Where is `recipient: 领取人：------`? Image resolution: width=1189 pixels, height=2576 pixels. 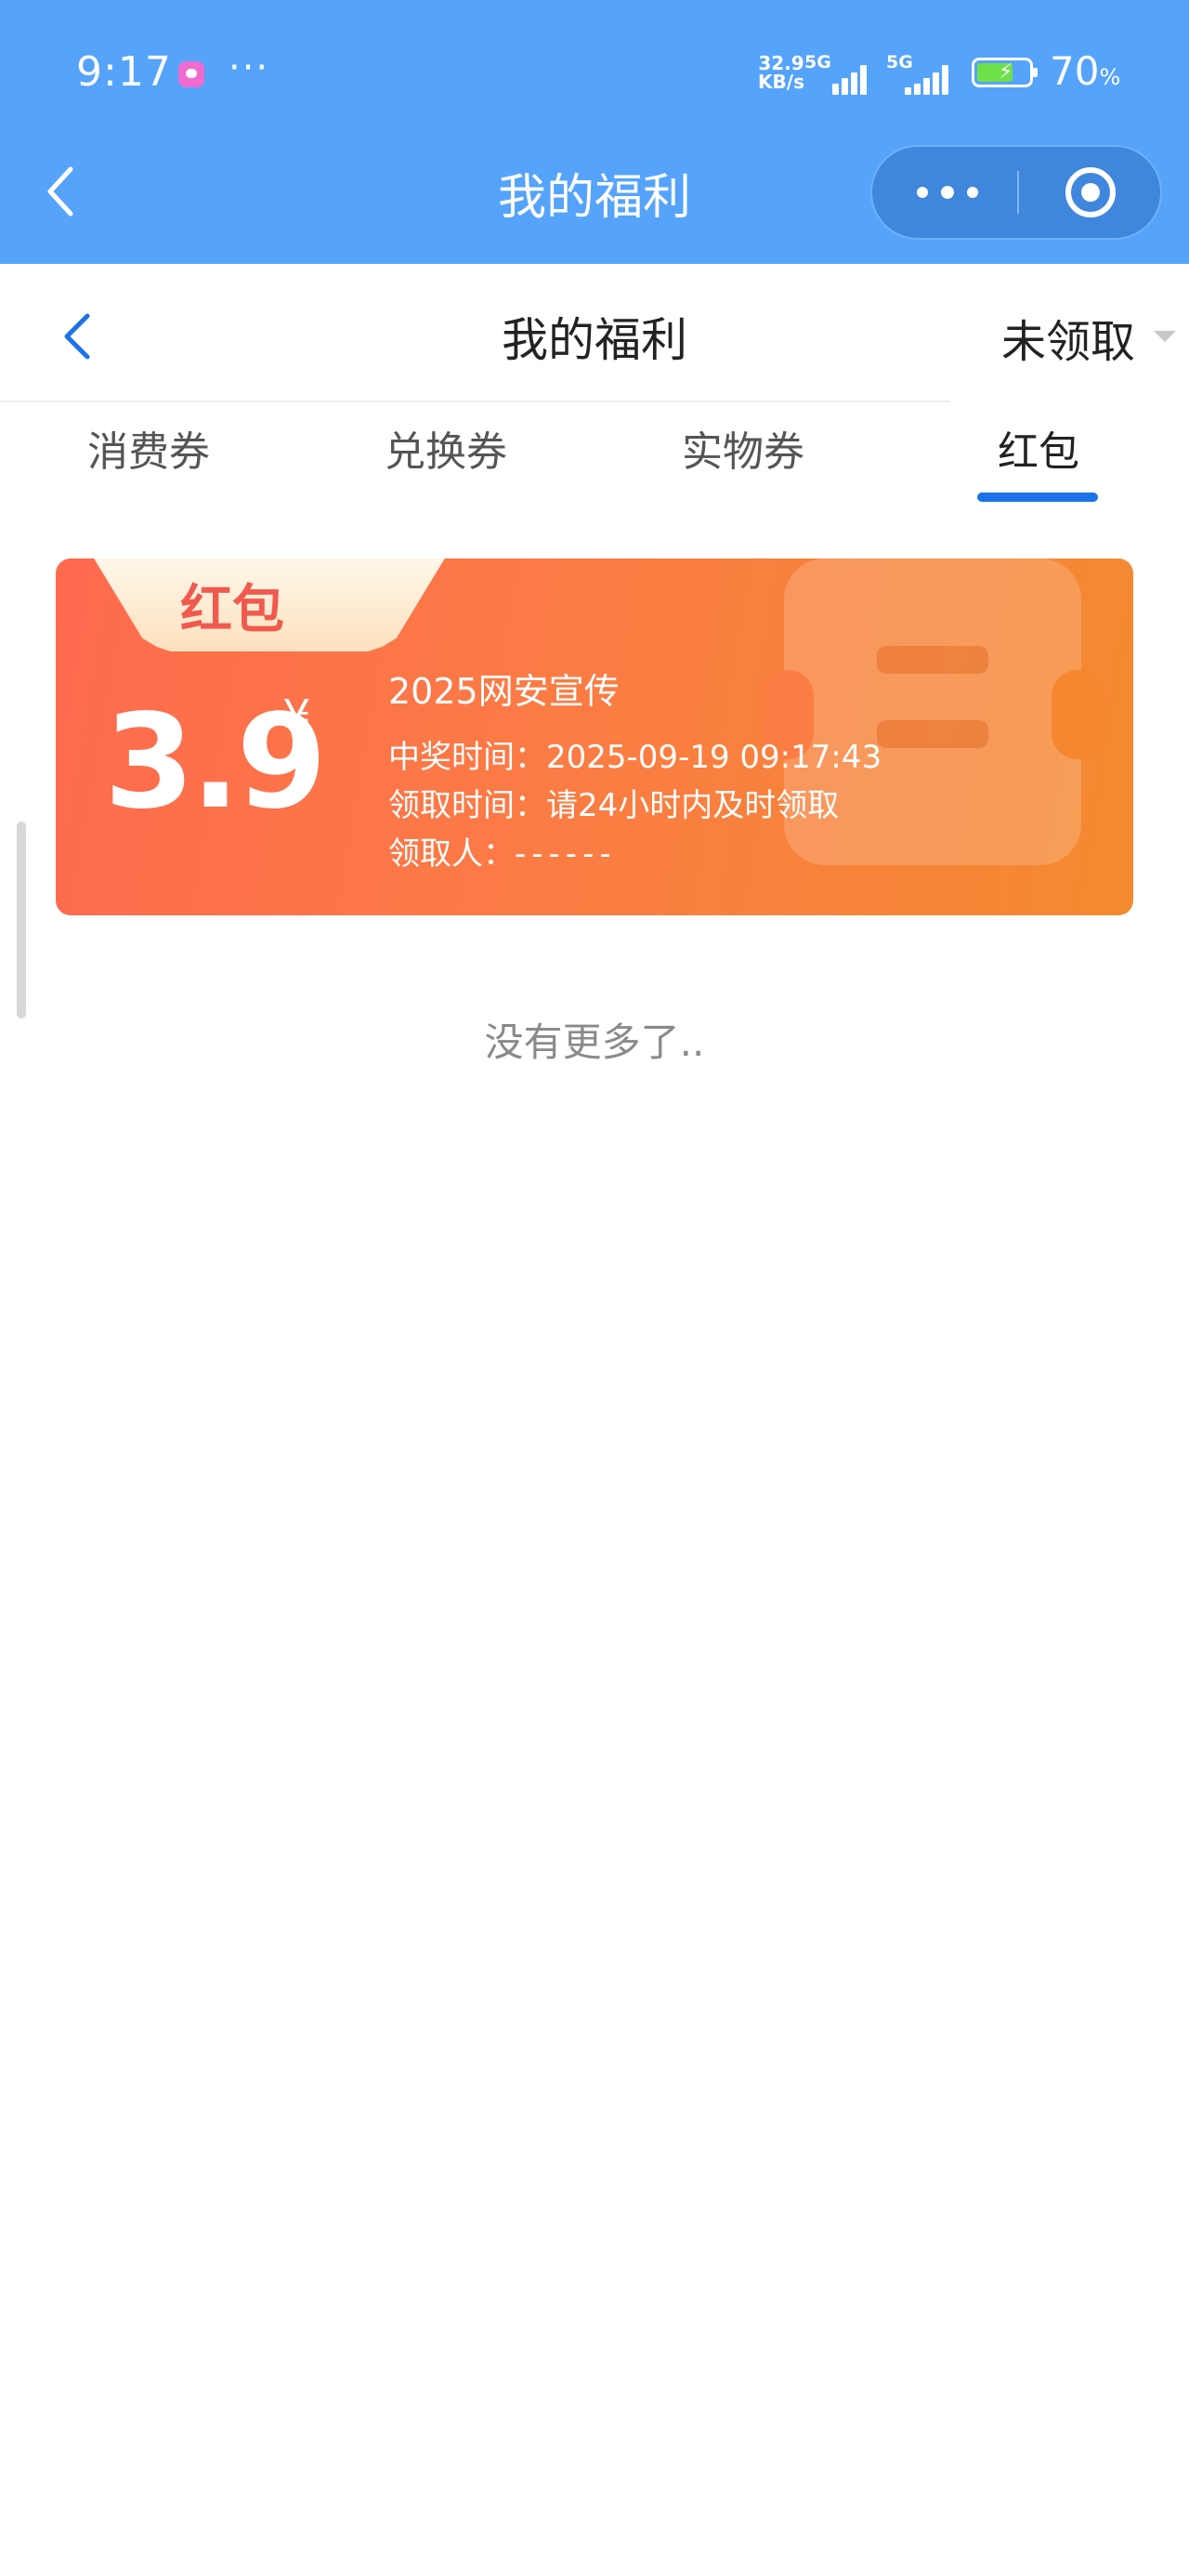 recipient: 领取人：------ is located at coordinates (503, 851).